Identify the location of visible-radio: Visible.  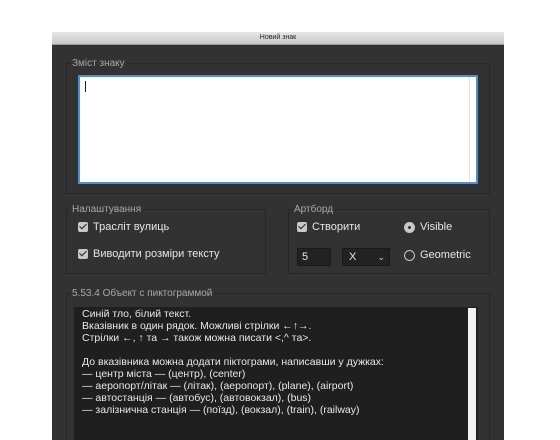
(428, 227).